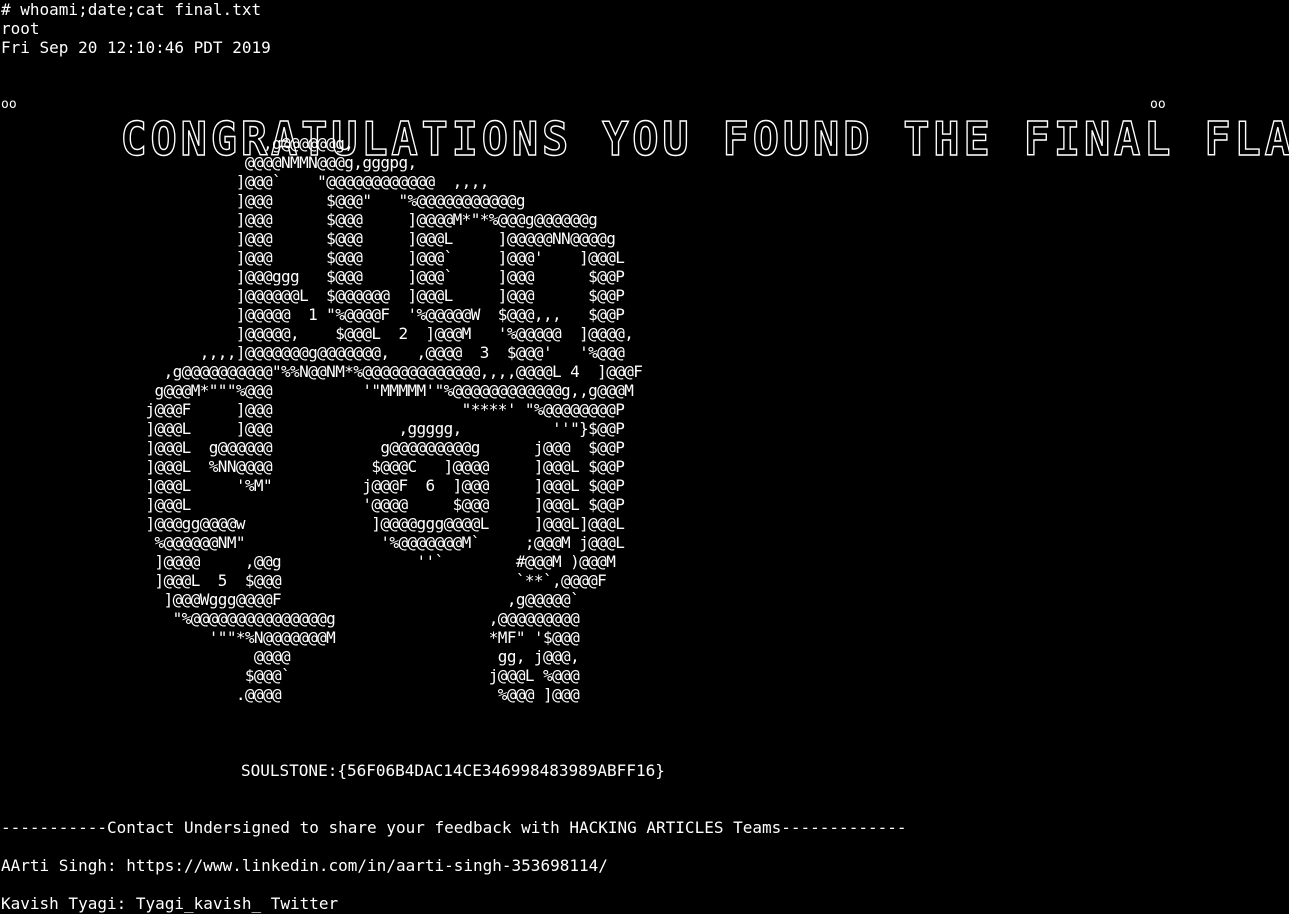 This screenshot has width=1289, height=914. Describe the element at coordinates (136, 47) in the screenshot. I see `date-output: Fri Sep 20 12:10:46 PDT 2019` at that location.